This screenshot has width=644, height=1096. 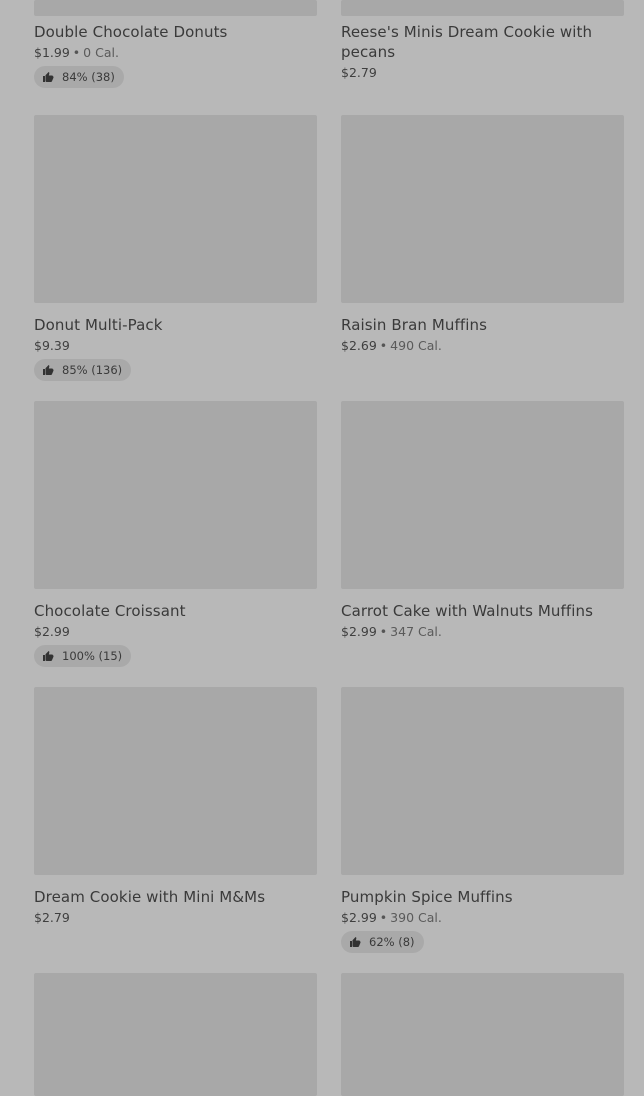 I want to click on product-card: Chocolate Croissant $2.99 100% (15), so click(x=175, y=534).